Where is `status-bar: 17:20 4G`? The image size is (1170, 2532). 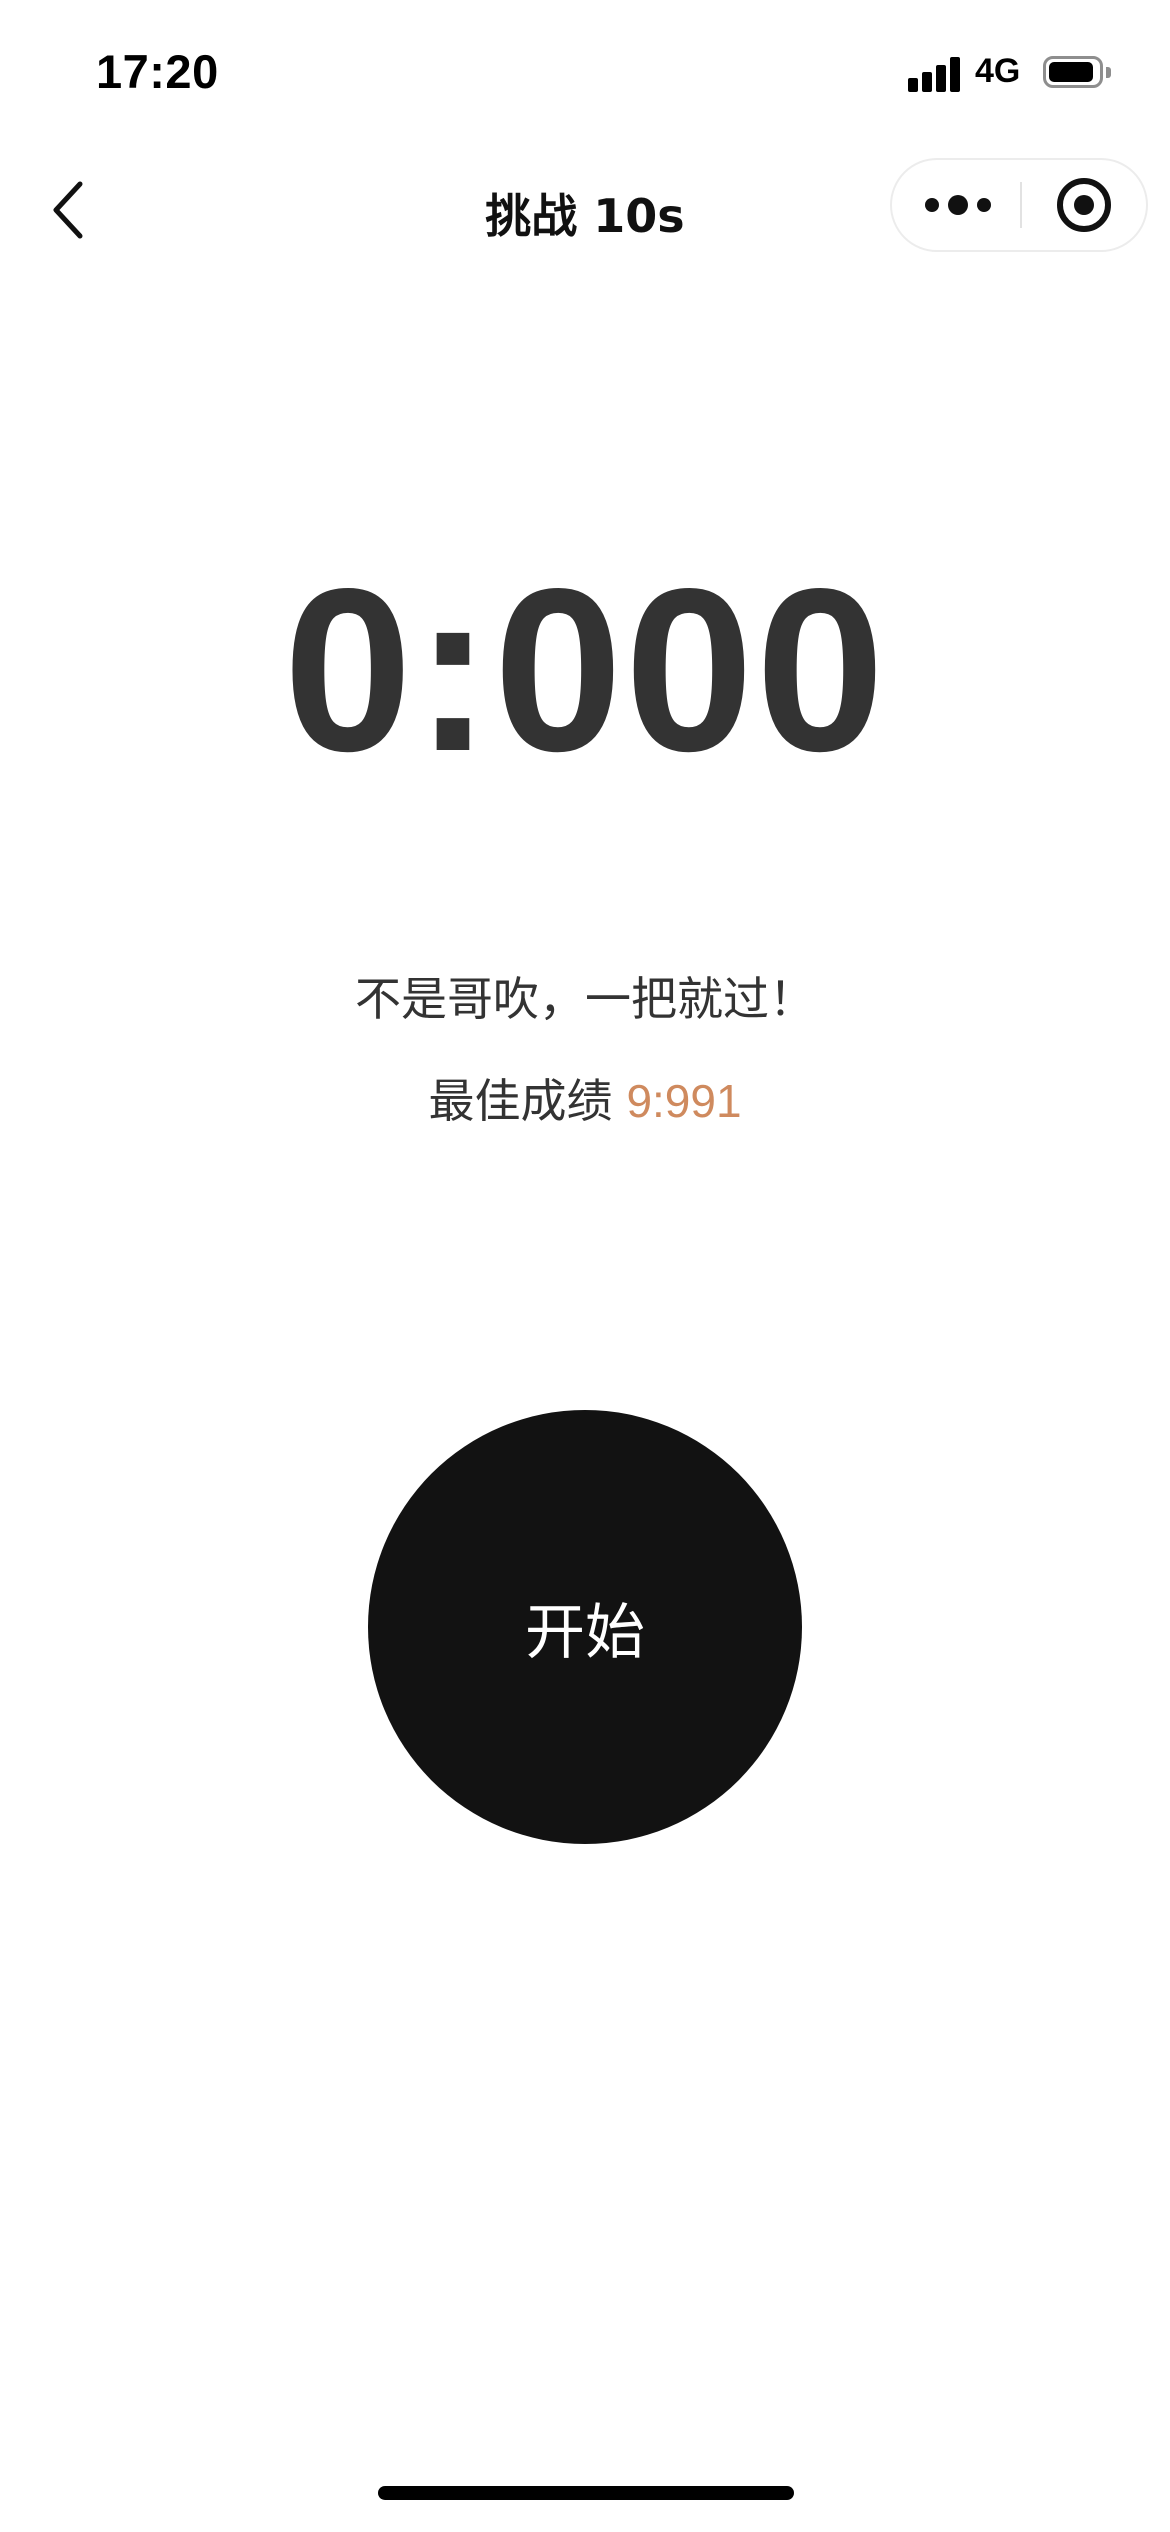 status-bar: 17:20 4G is located at coordinates (585, 75).